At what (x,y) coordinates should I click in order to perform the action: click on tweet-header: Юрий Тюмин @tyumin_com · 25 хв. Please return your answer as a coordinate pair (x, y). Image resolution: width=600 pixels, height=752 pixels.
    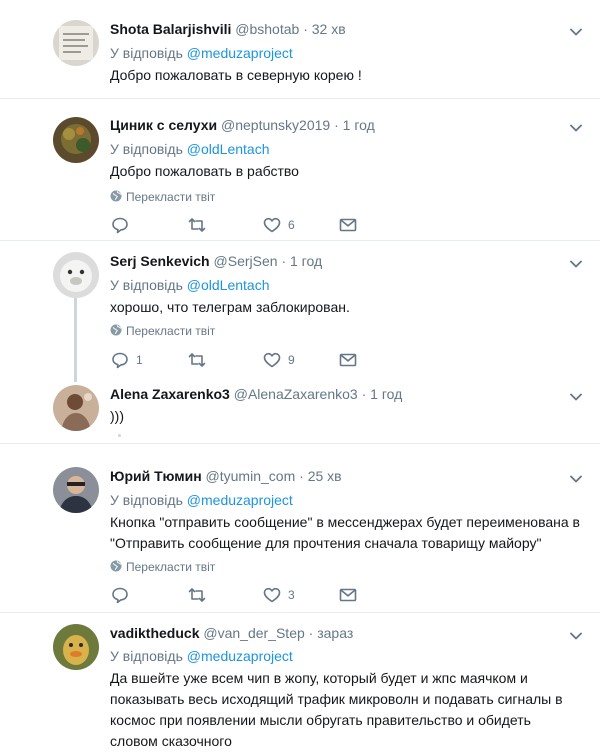
    Looking at the image, I should click on (226, 476).